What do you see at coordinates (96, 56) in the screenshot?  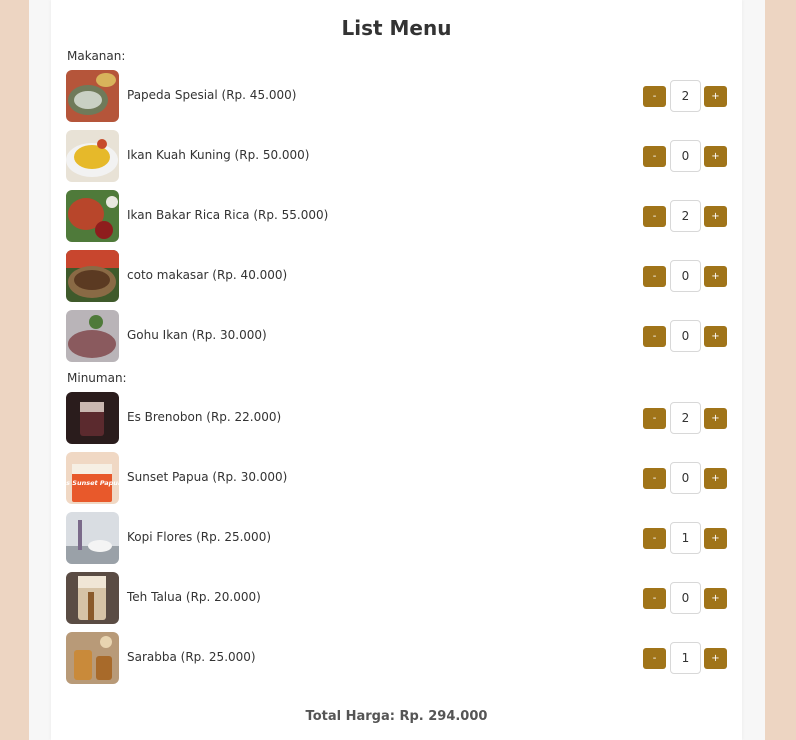 I see `section-label-makanan: Makanan:` at bounding box center [96, 56].